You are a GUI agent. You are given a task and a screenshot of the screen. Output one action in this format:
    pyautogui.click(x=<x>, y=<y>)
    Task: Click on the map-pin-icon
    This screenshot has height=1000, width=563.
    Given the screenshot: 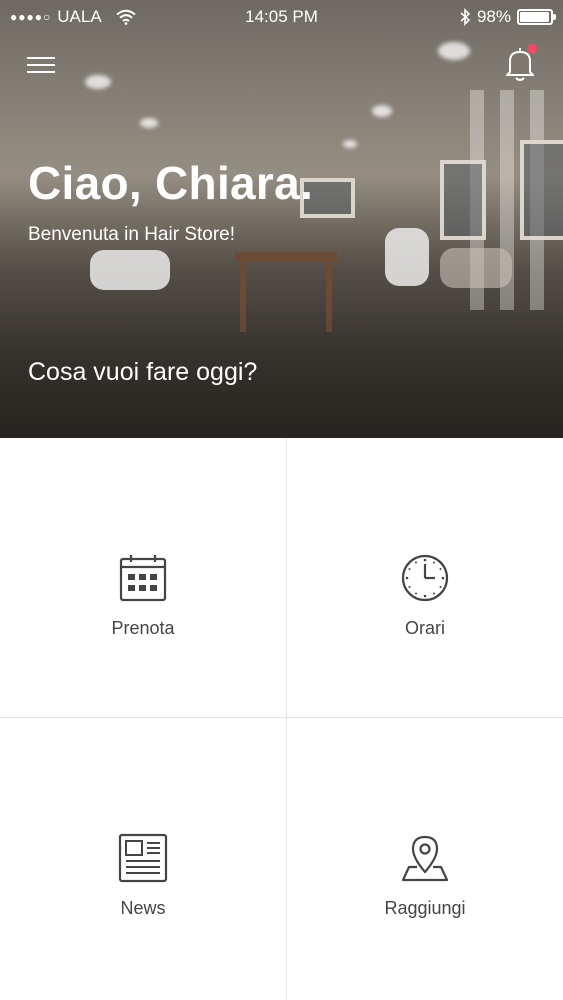 What is the action you would take?
    pyautogui.click(x=425, y=858)
    